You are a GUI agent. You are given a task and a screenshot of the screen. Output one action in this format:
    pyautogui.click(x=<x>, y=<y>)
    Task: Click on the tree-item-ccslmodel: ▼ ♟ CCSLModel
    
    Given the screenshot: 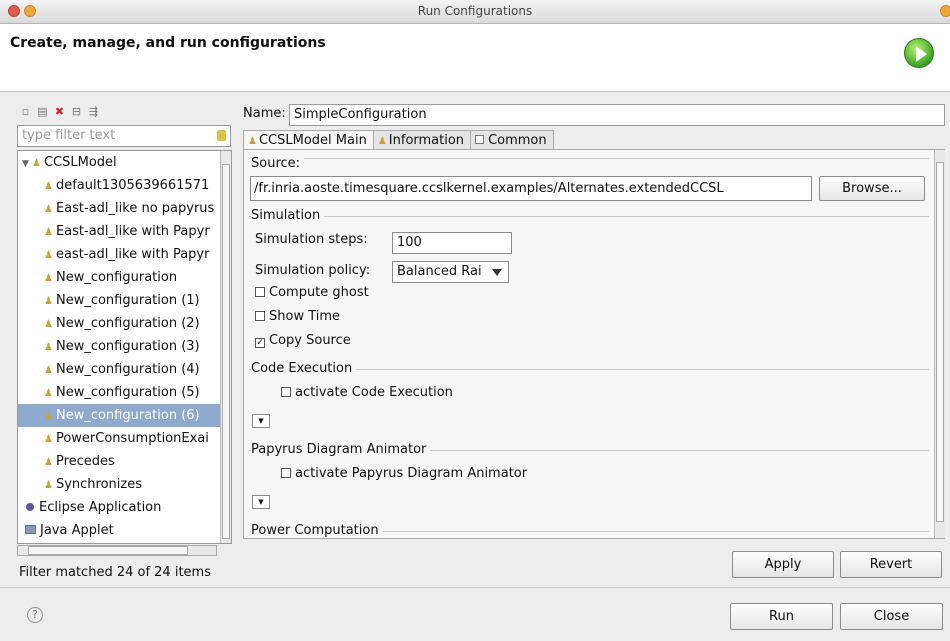 What is the action you would take?
    pyautogui.click(x=119, y=162)
    